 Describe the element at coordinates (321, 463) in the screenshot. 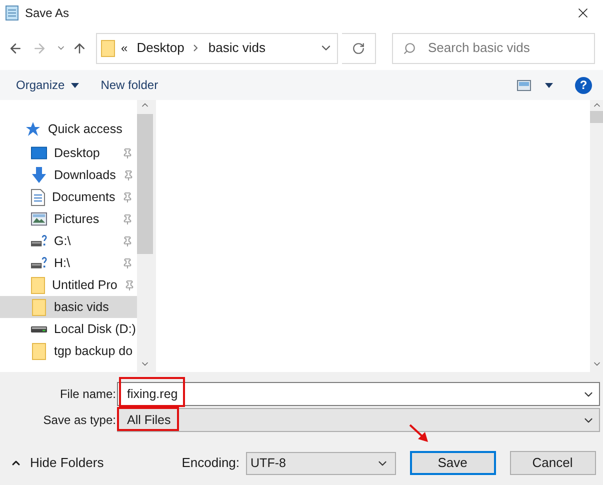

I see `encoding-dropdown: UTF-8` at that location.